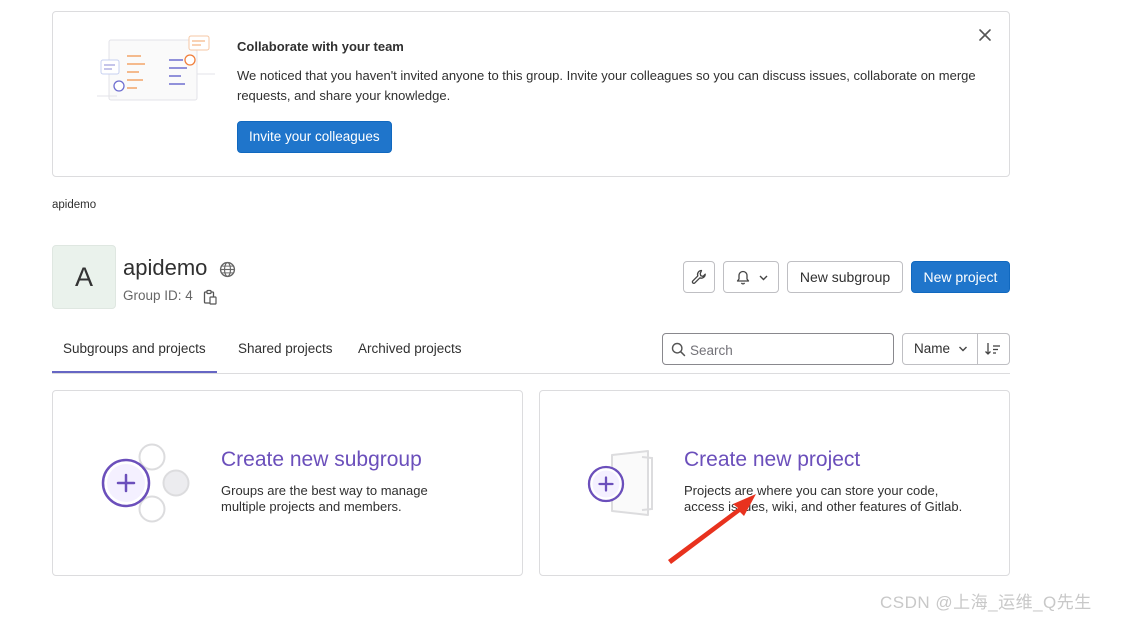 The width and height of the screenshot is (1121, 618). I want to click on watermark: CSDN @上海_运维_Q先生, so click(986, 602).